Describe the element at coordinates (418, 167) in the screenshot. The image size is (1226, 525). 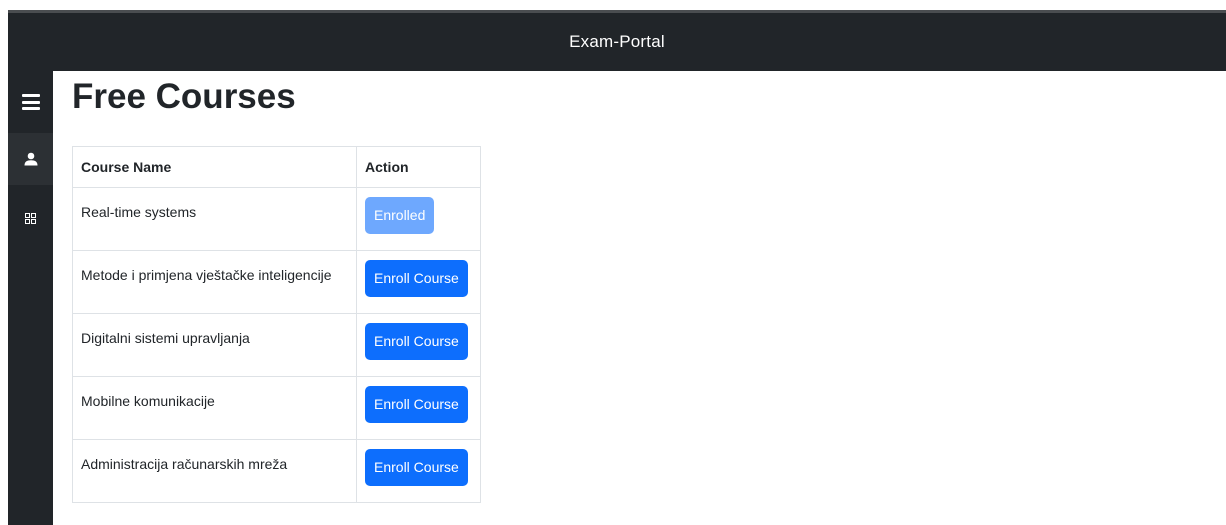
I see `column-header-action: Action` at that location.